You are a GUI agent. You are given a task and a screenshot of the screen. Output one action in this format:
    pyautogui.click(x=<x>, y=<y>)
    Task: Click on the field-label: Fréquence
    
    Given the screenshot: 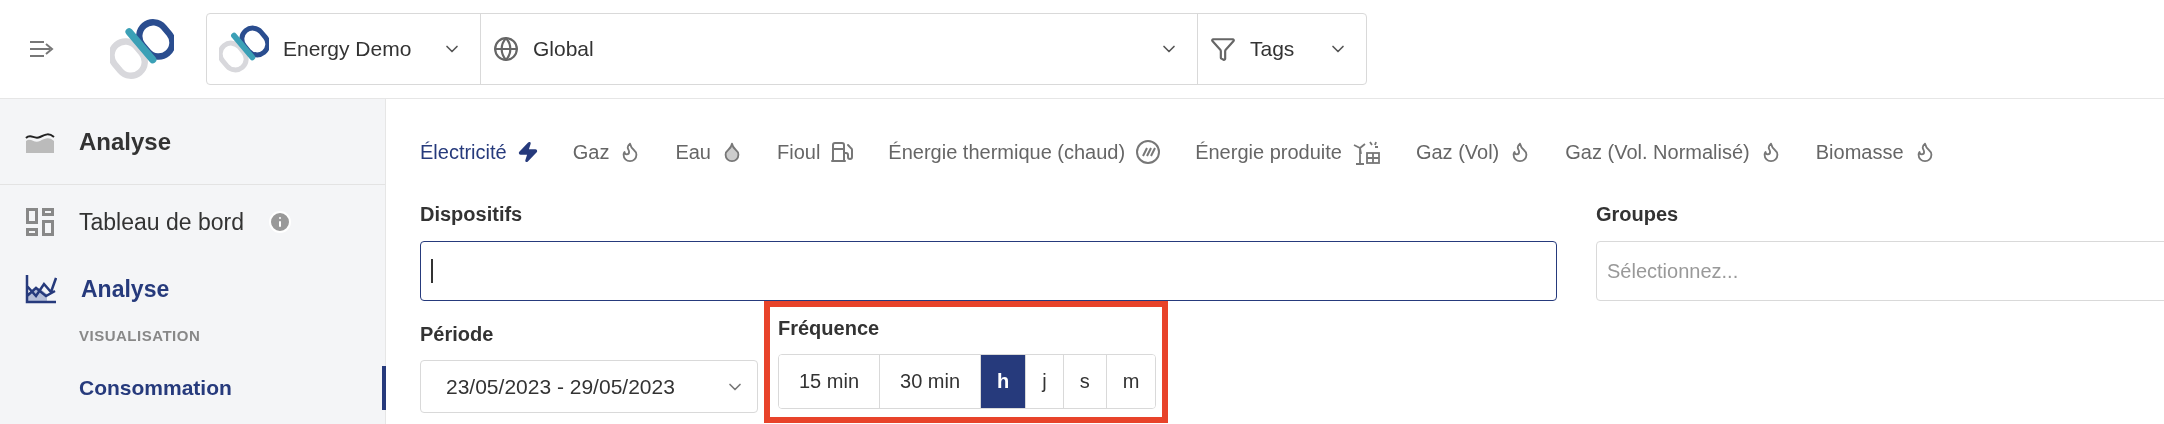 What is the action you would take?
    pyautogui.click(x=829, y=328)
    